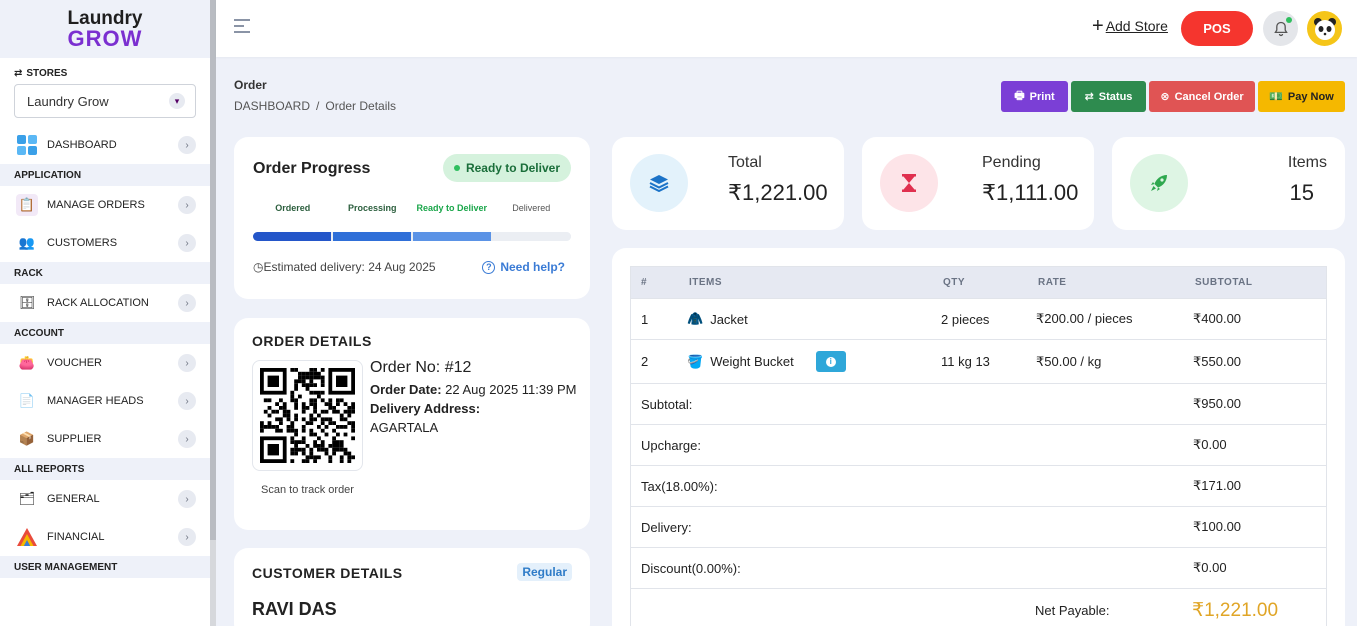 The width and height of the screenshot is (1357, 626). I want to click on summary-label: Upcharge:, so click(671, 445).